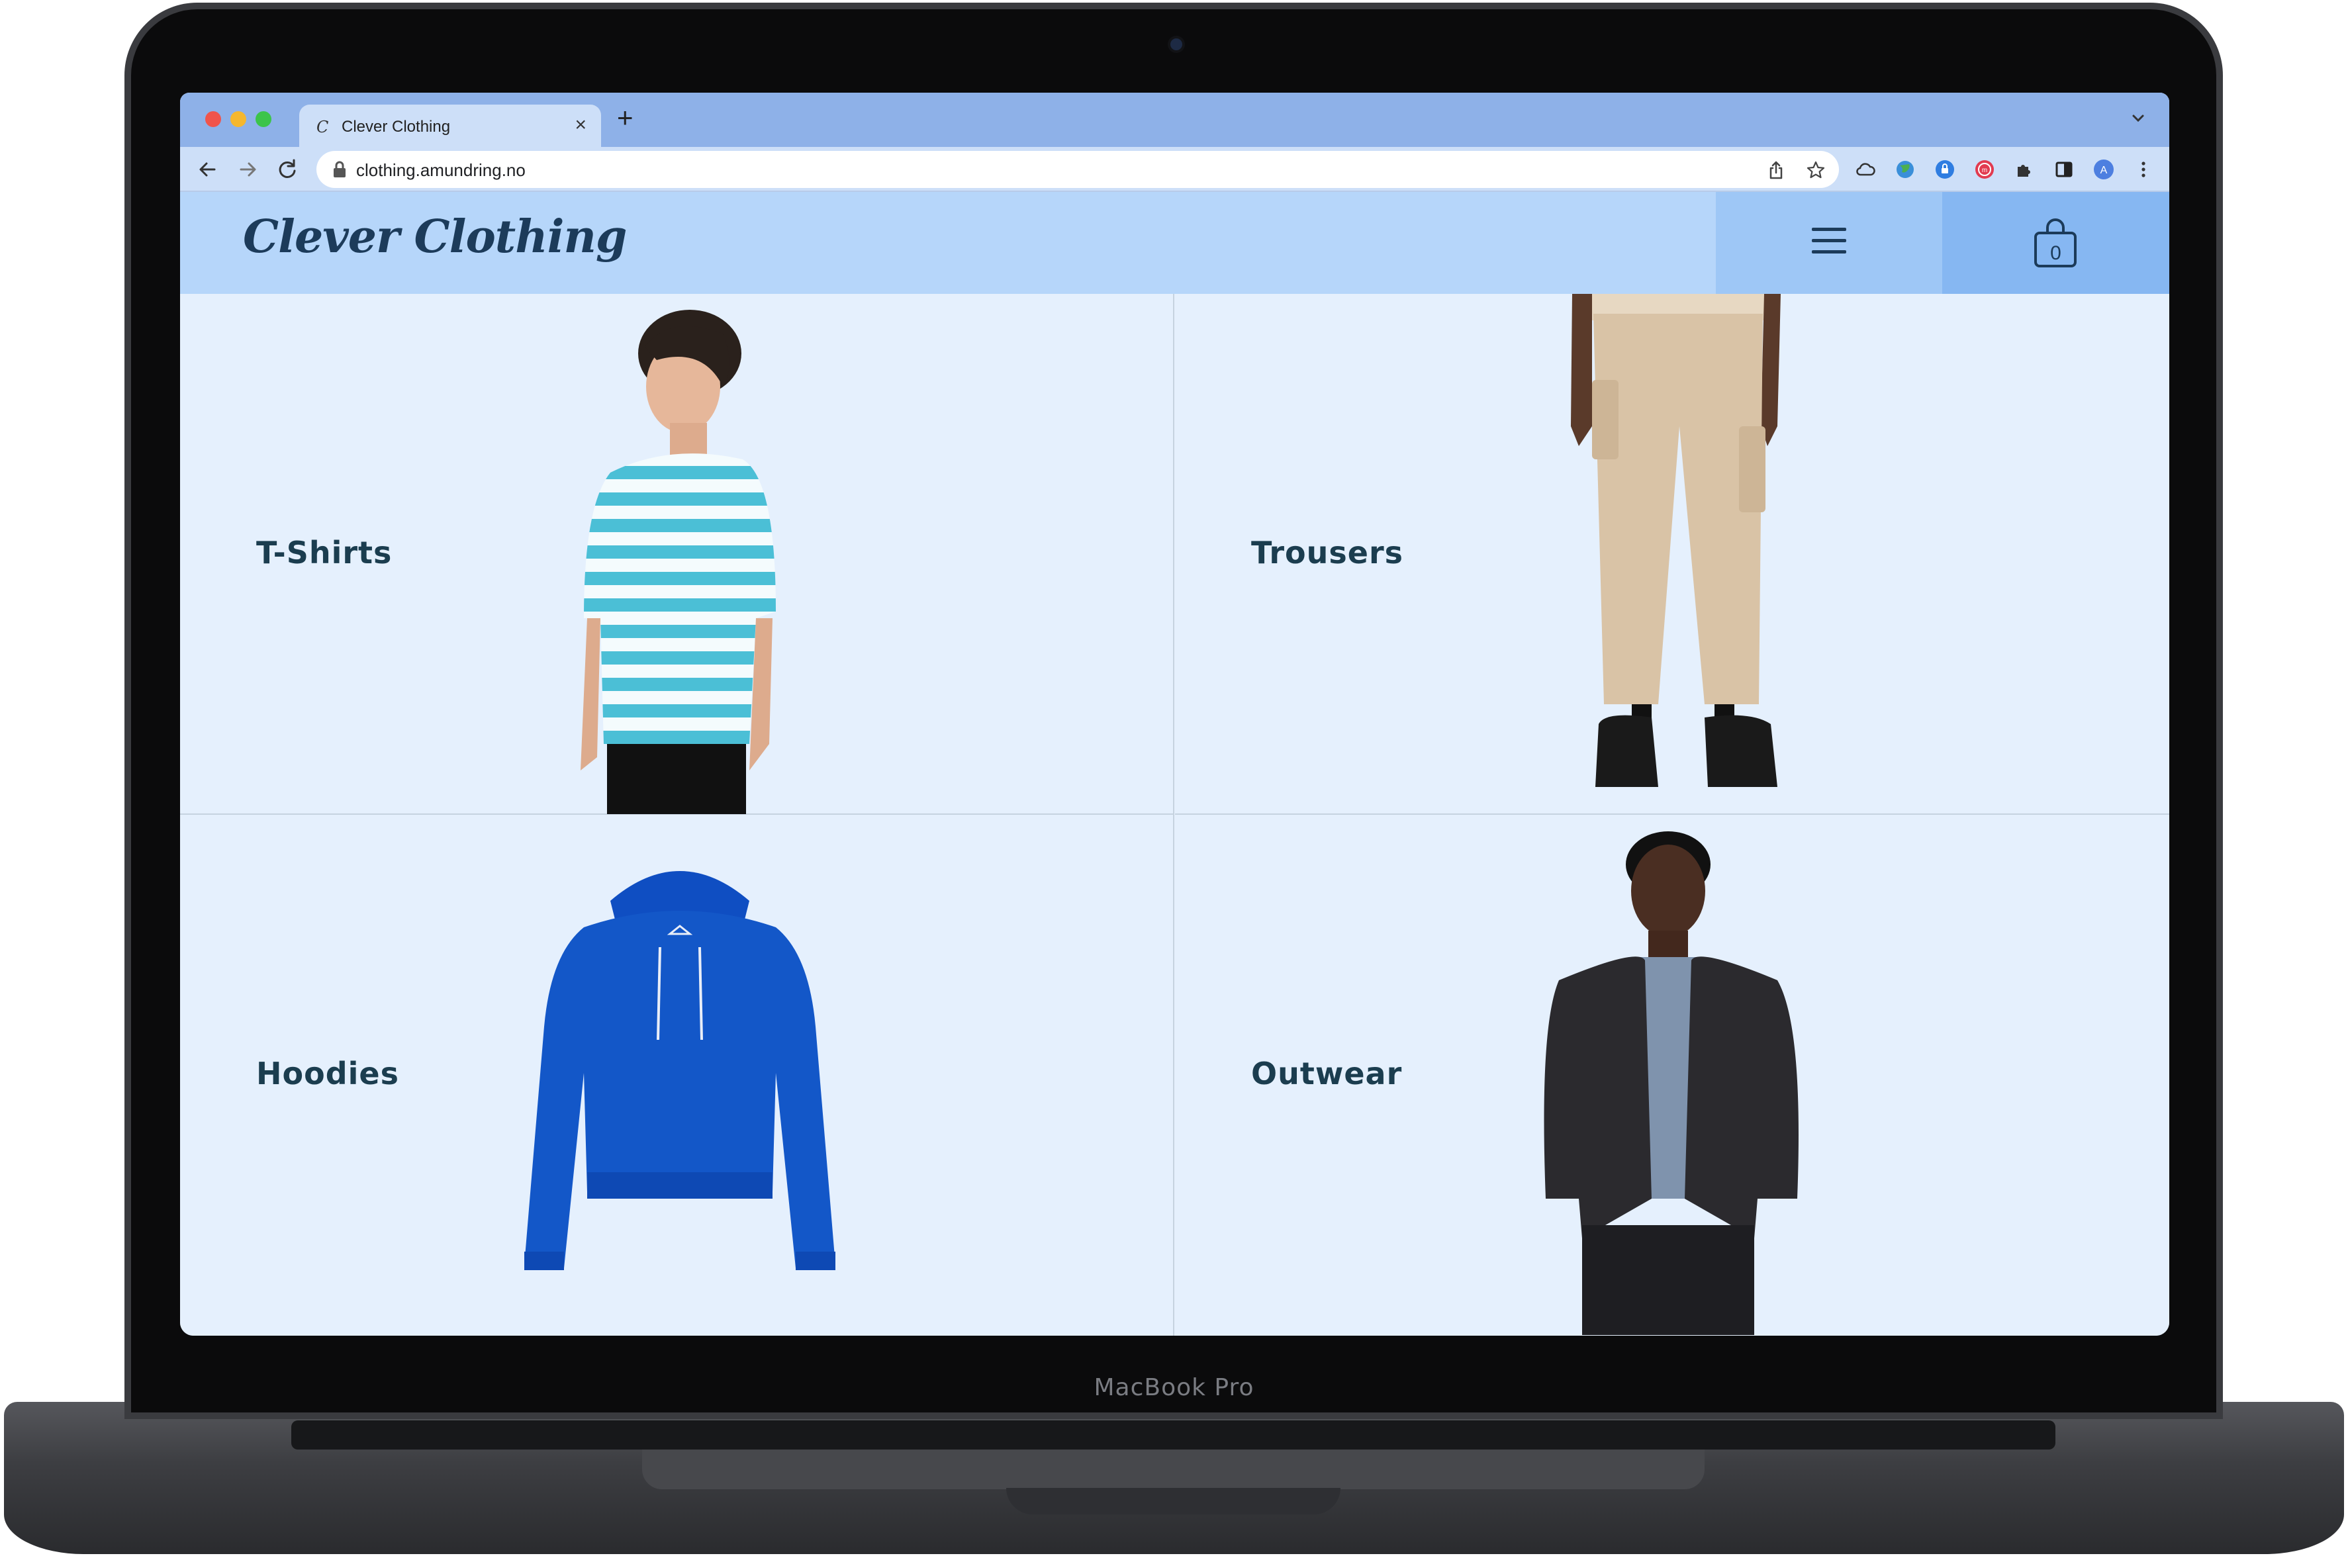 Image resolution: width=2348 pixels, height=1568 pixels. Describe the element at coordinates (1906, 169) in the screenshot. I see `globe-extension-icon` at that location.